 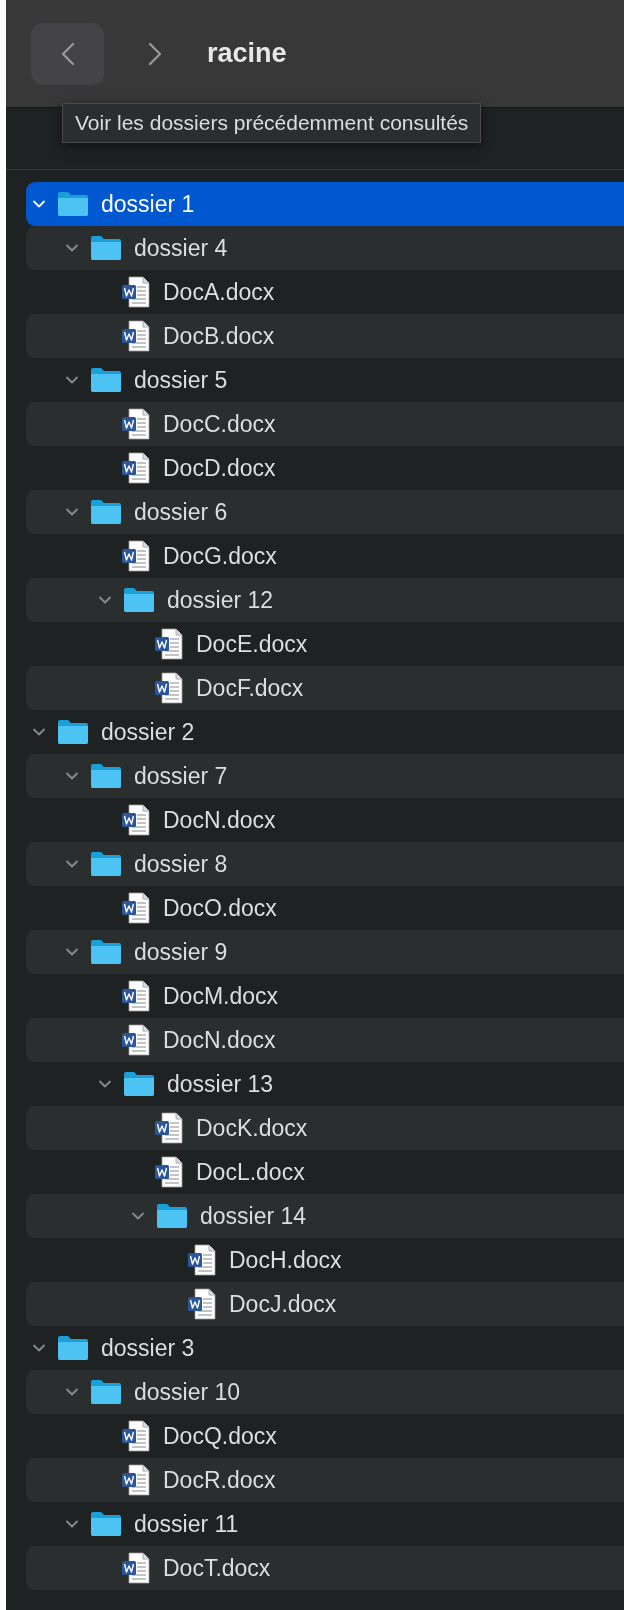 I want to click on tree-row: DocC.docx, so click(x=325, y=424).